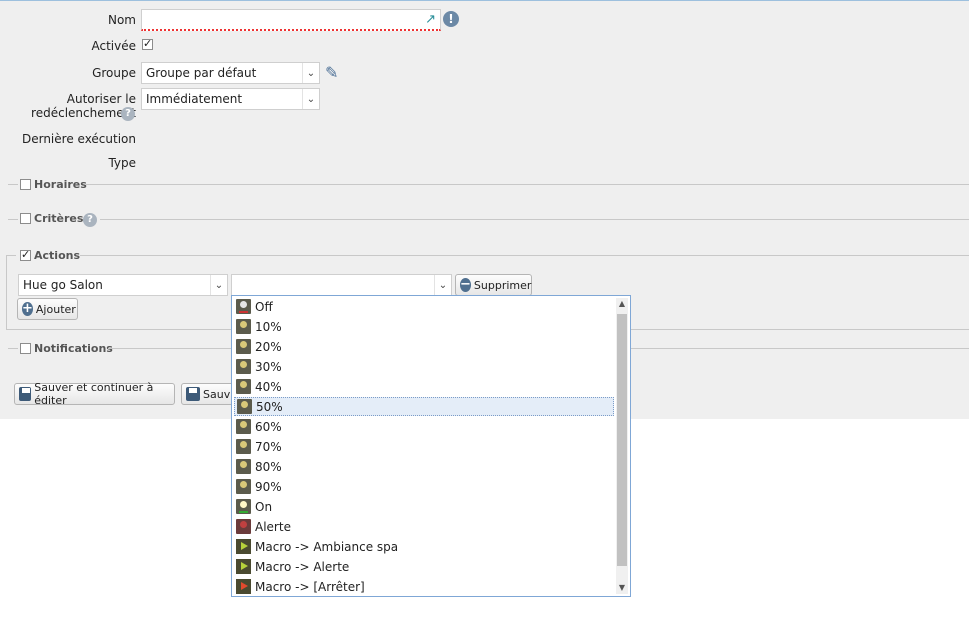 This screenshot has width=969, height=626. I want to click on dropdown-option: 60%, so click(424, 426).